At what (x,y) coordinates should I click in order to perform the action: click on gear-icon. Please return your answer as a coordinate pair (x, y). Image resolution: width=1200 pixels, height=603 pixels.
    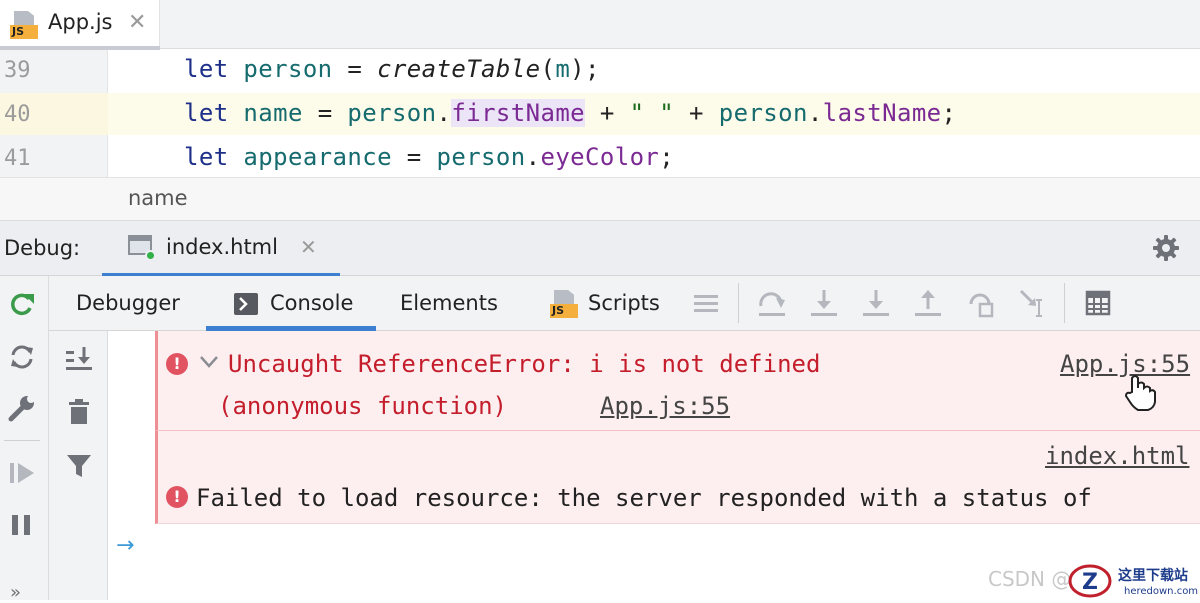
    Looking at the image, I should click on (1166, 248).